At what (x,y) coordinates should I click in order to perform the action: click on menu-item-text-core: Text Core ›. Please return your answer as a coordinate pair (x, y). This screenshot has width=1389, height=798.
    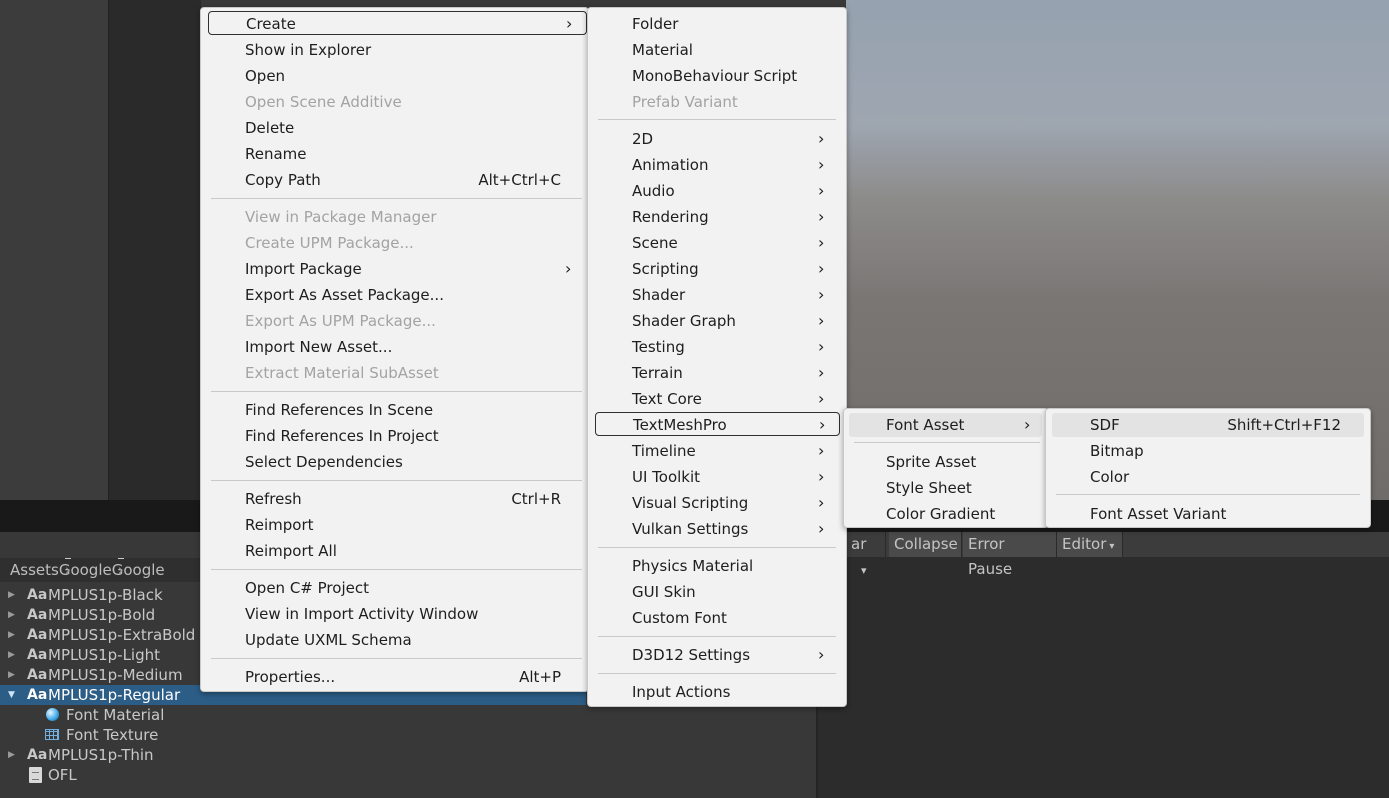
    Looking at the image, I should click on (732, 399).